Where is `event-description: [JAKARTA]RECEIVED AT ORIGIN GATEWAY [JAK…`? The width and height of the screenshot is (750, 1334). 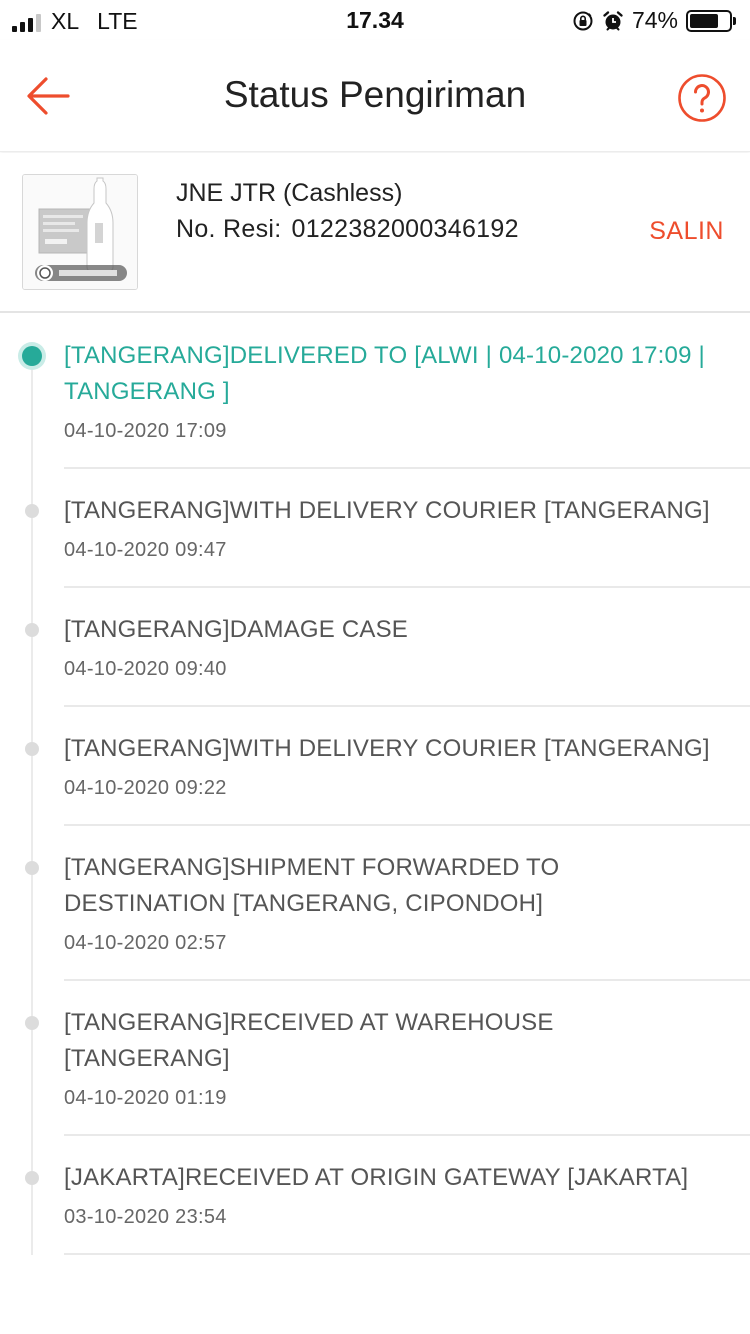
event-description: [JAKARTA]RECEIVED AT ORIGIN GATEWAY [JAK… is located at coordinates (376, 1177).